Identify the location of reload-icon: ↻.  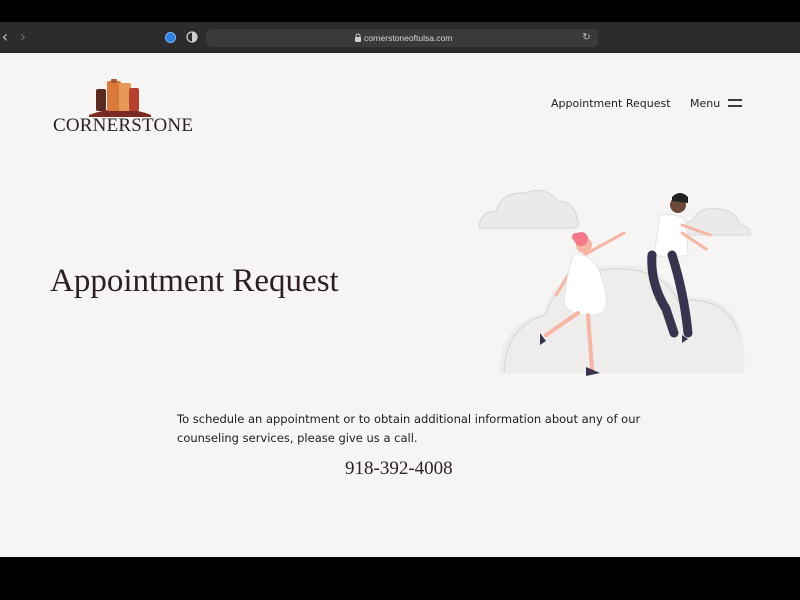
(586, 37).